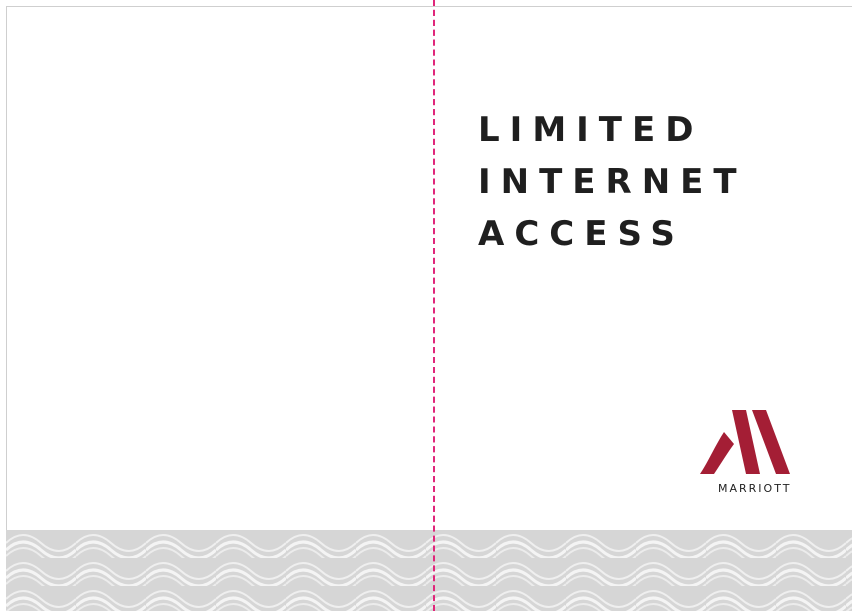 The image size is (852, 611). I want to click on title-line-2: INTERNET, so click(612, 182).